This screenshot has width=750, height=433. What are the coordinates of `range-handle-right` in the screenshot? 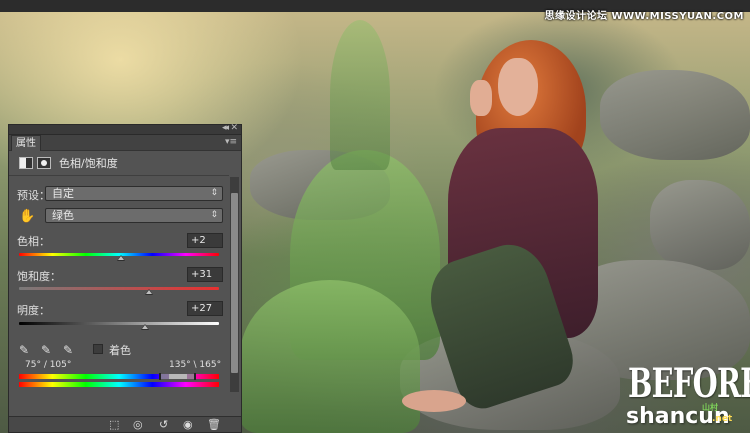 It's located at (195, 376).